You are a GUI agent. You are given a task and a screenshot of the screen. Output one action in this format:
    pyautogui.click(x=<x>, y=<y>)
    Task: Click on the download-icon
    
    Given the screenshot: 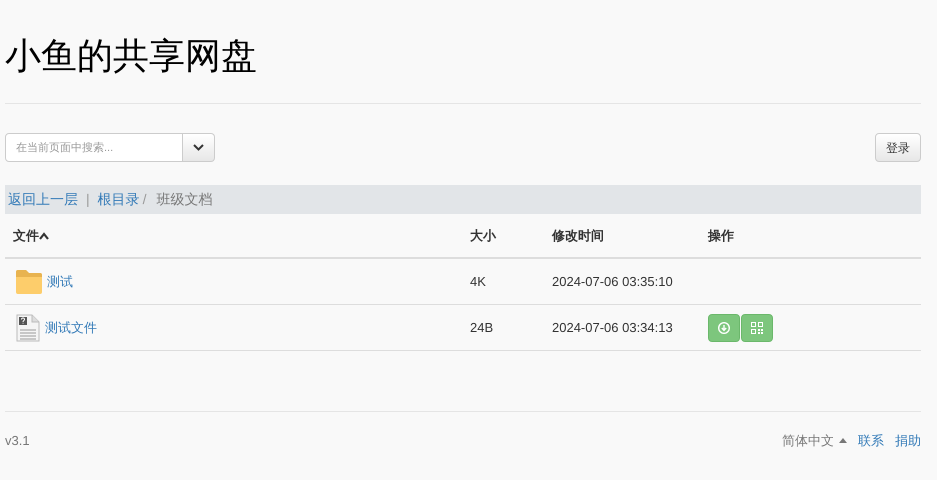 What is the action you would take?
    pyautogui.click(x=724, y=328)
    